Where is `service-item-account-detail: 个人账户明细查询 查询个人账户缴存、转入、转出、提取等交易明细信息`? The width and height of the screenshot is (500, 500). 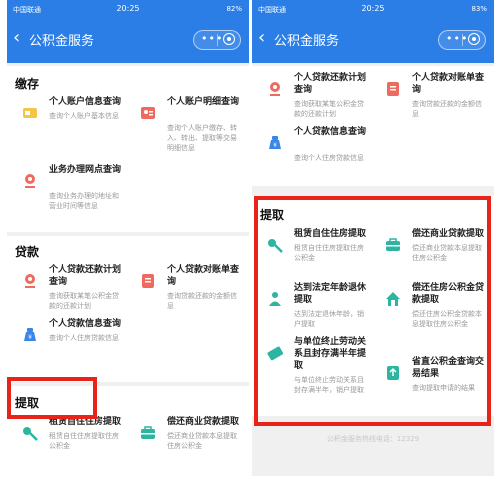
service-item-account-detail: 个人账户明细查询 查询个人账户缴存、转入、转出、提取等交易明细信息 is located at coordinates (187, 136).